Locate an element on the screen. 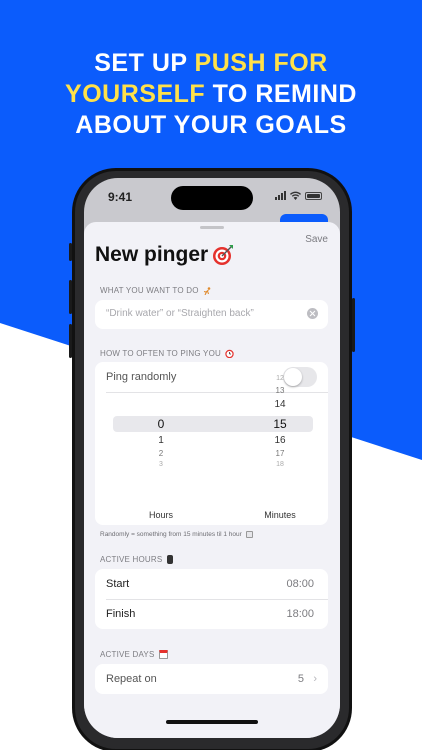  chevron-right-icon: › is located at coordinates (315, 679).